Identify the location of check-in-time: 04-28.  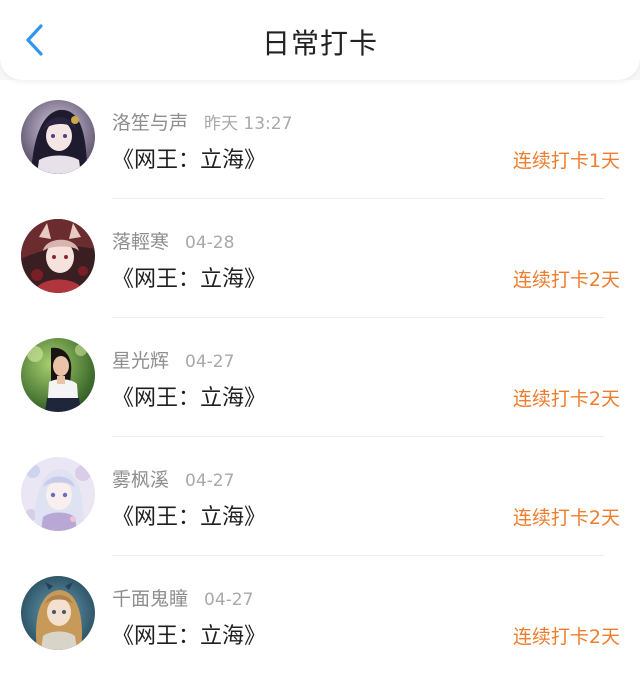
(210, 243).